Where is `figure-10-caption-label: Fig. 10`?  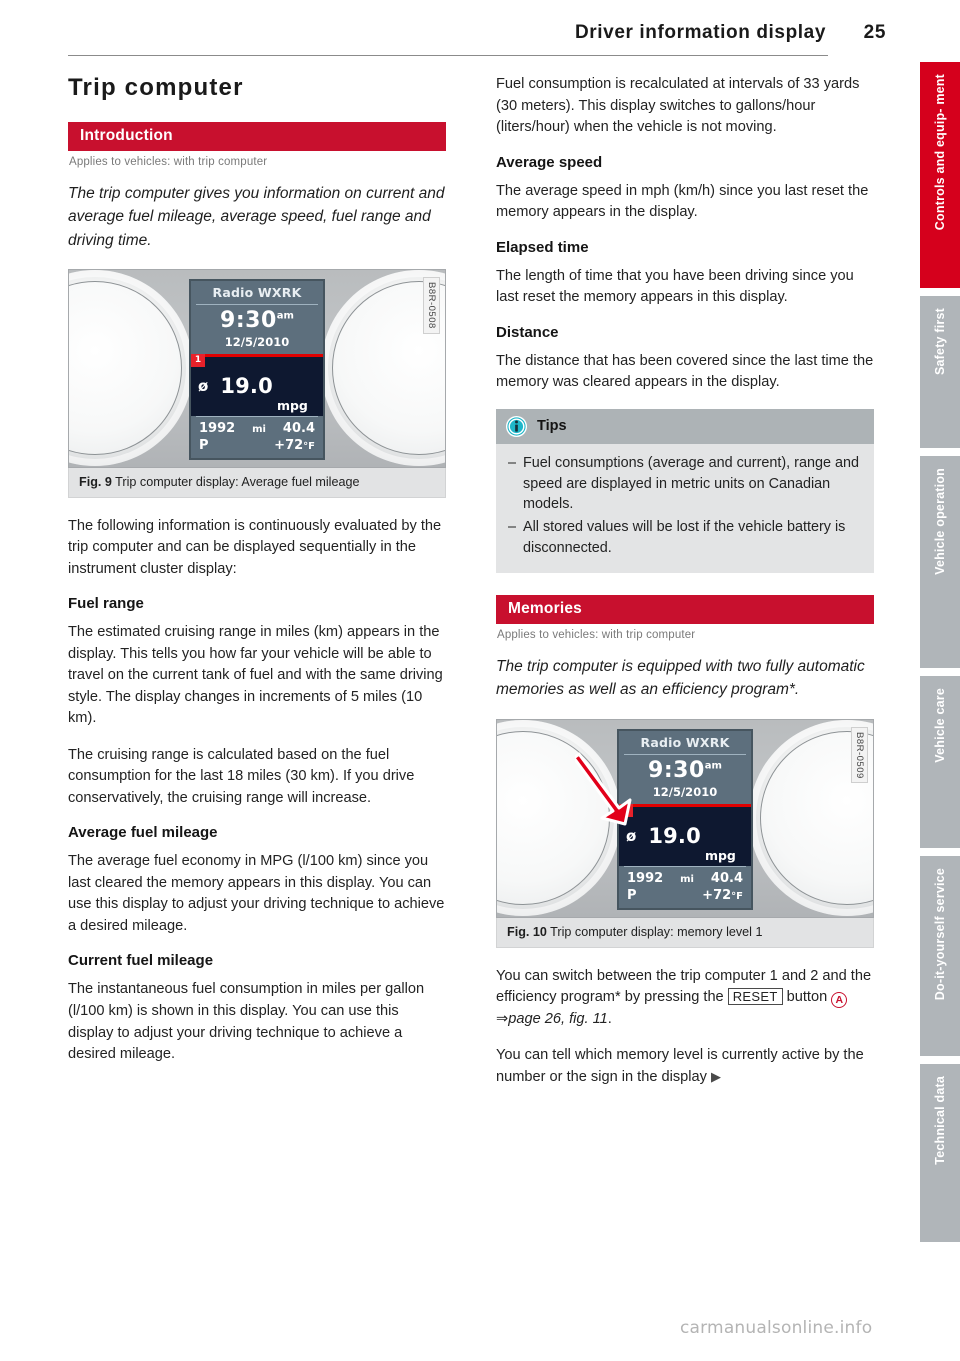 figure-10-caption-label: Fig. 10 is located at coordinates (527, 931).